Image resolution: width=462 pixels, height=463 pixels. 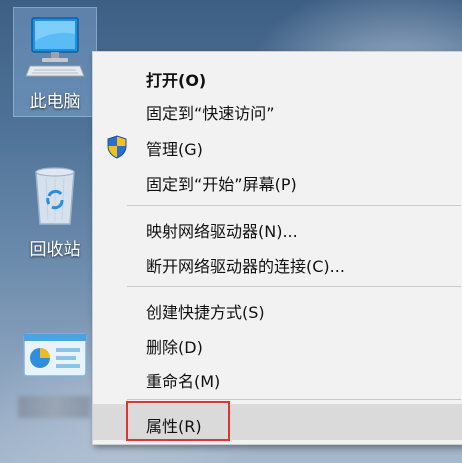 I want to click on annotation-highlight-box, so click(x=178, y=421).